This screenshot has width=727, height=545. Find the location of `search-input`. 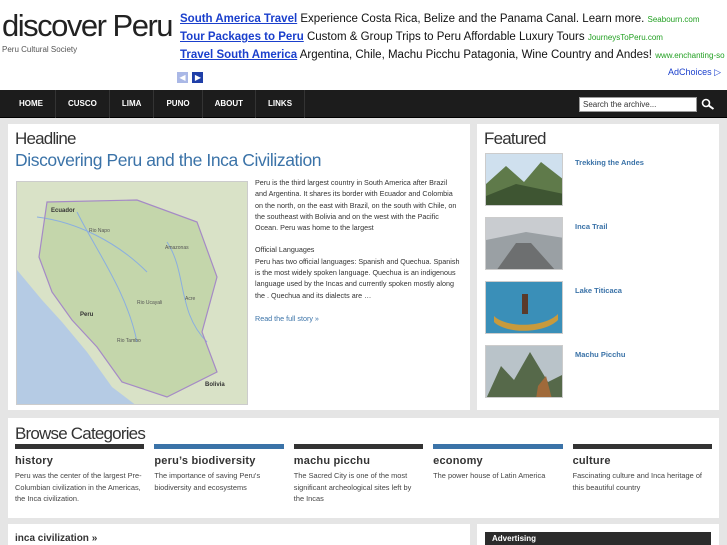

search-input is located at coordinates (638, 104).